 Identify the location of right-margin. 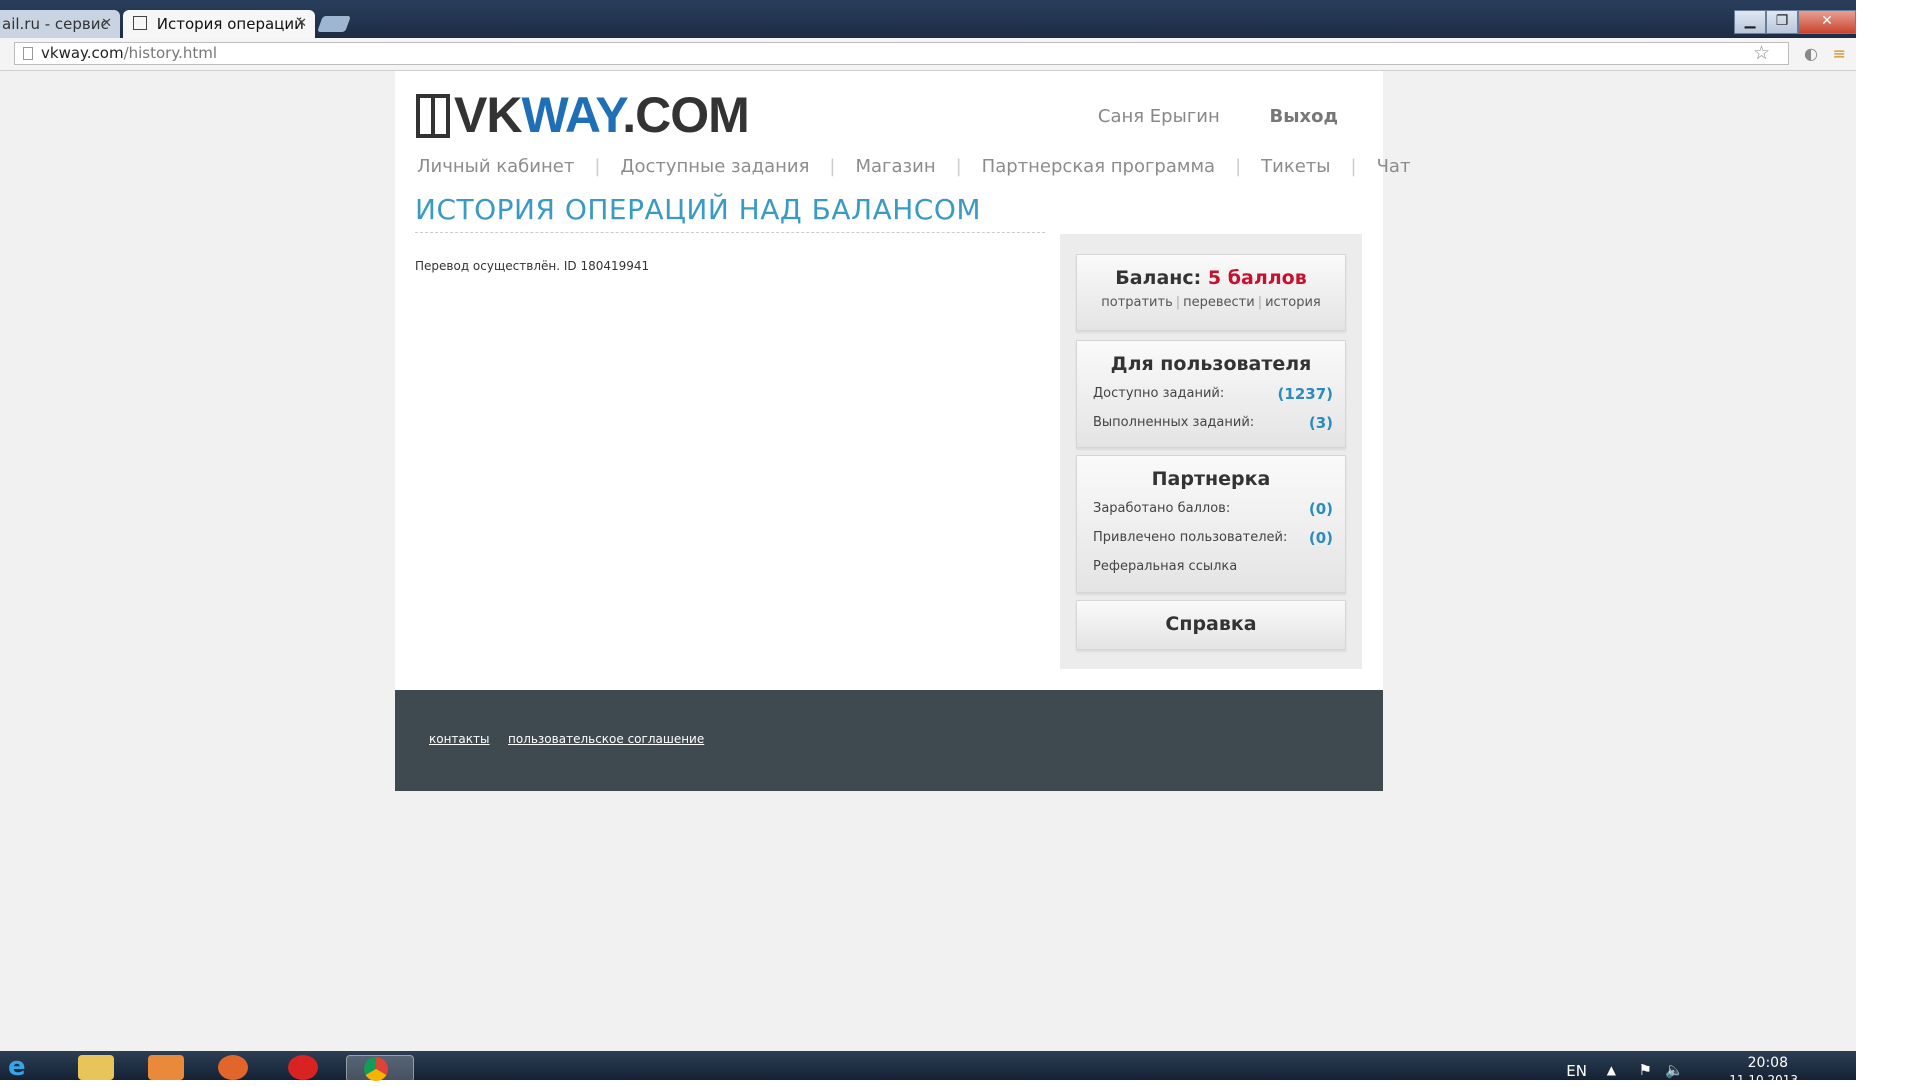
(1888, 540).